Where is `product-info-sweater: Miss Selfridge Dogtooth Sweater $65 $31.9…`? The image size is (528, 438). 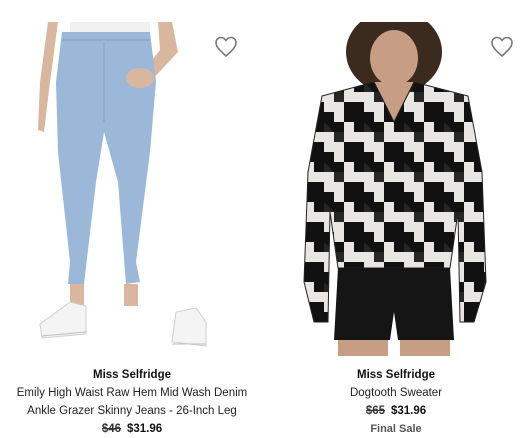 product-info-sweater: Miss Selfridge Dogtooth Sweater $65 $31.9… is located at coordinates (396, 402).